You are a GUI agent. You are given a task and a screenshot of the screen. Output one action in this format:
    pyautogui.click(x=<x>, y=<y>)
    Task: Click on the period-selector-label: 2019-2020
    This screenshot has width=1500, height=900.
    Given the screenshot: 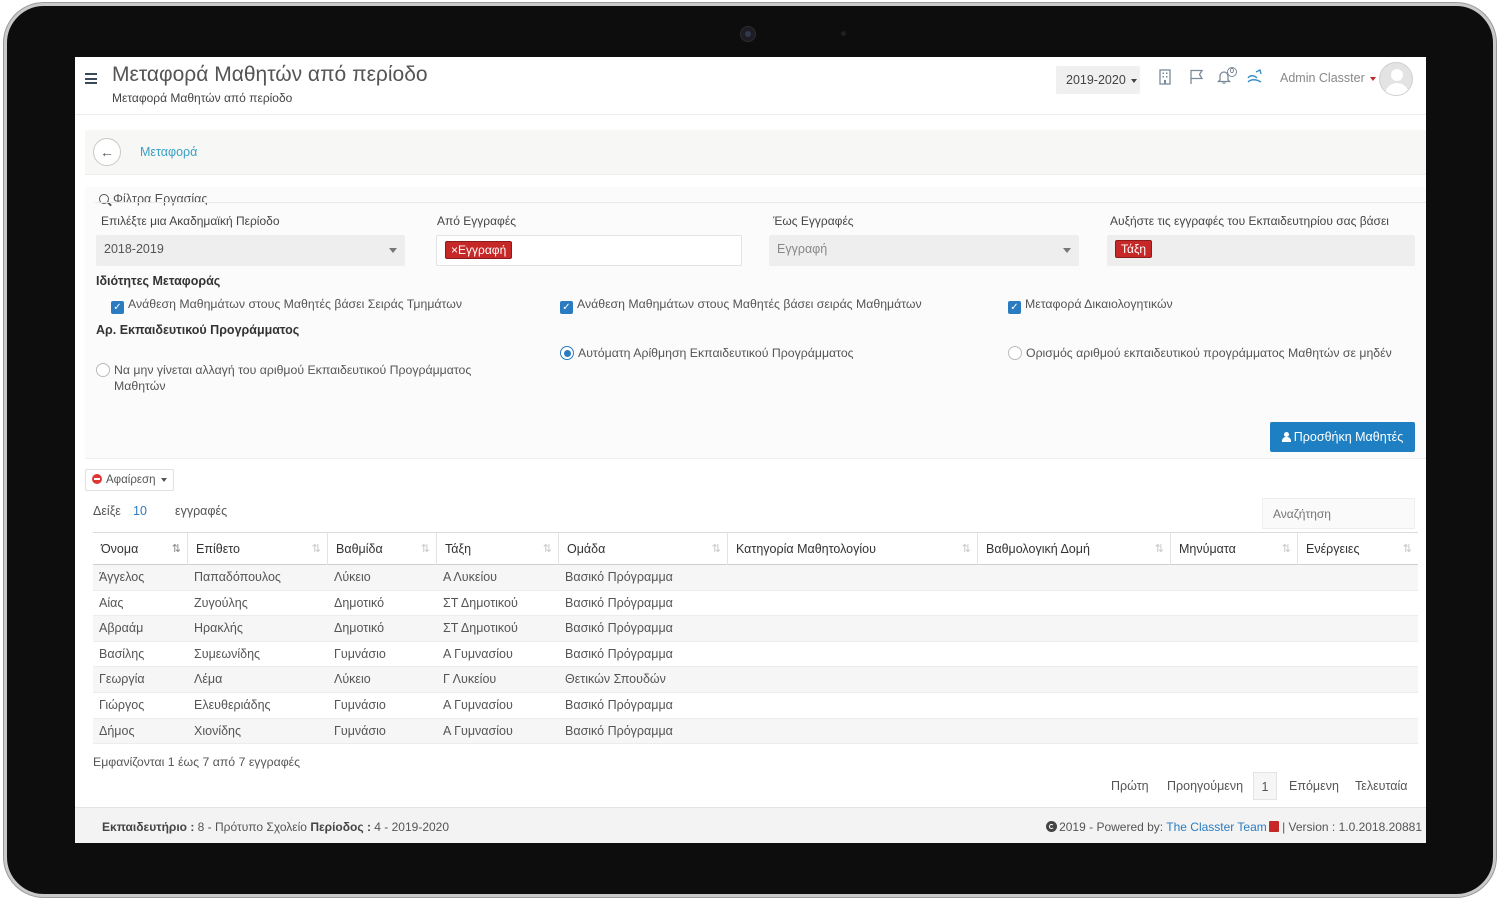 What is the action you would take?
    pyautogui.click(x=1096, y=80)
    